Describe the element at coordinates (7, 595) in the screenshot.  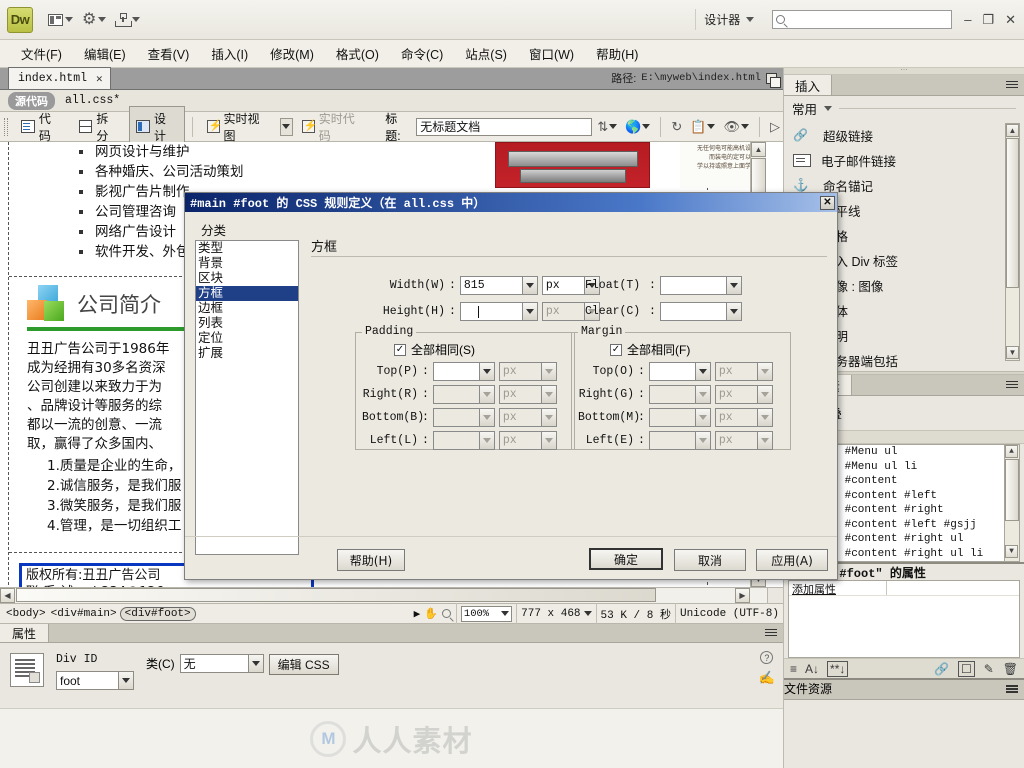
I see `scroll-left-arrow: ◀` at that location.